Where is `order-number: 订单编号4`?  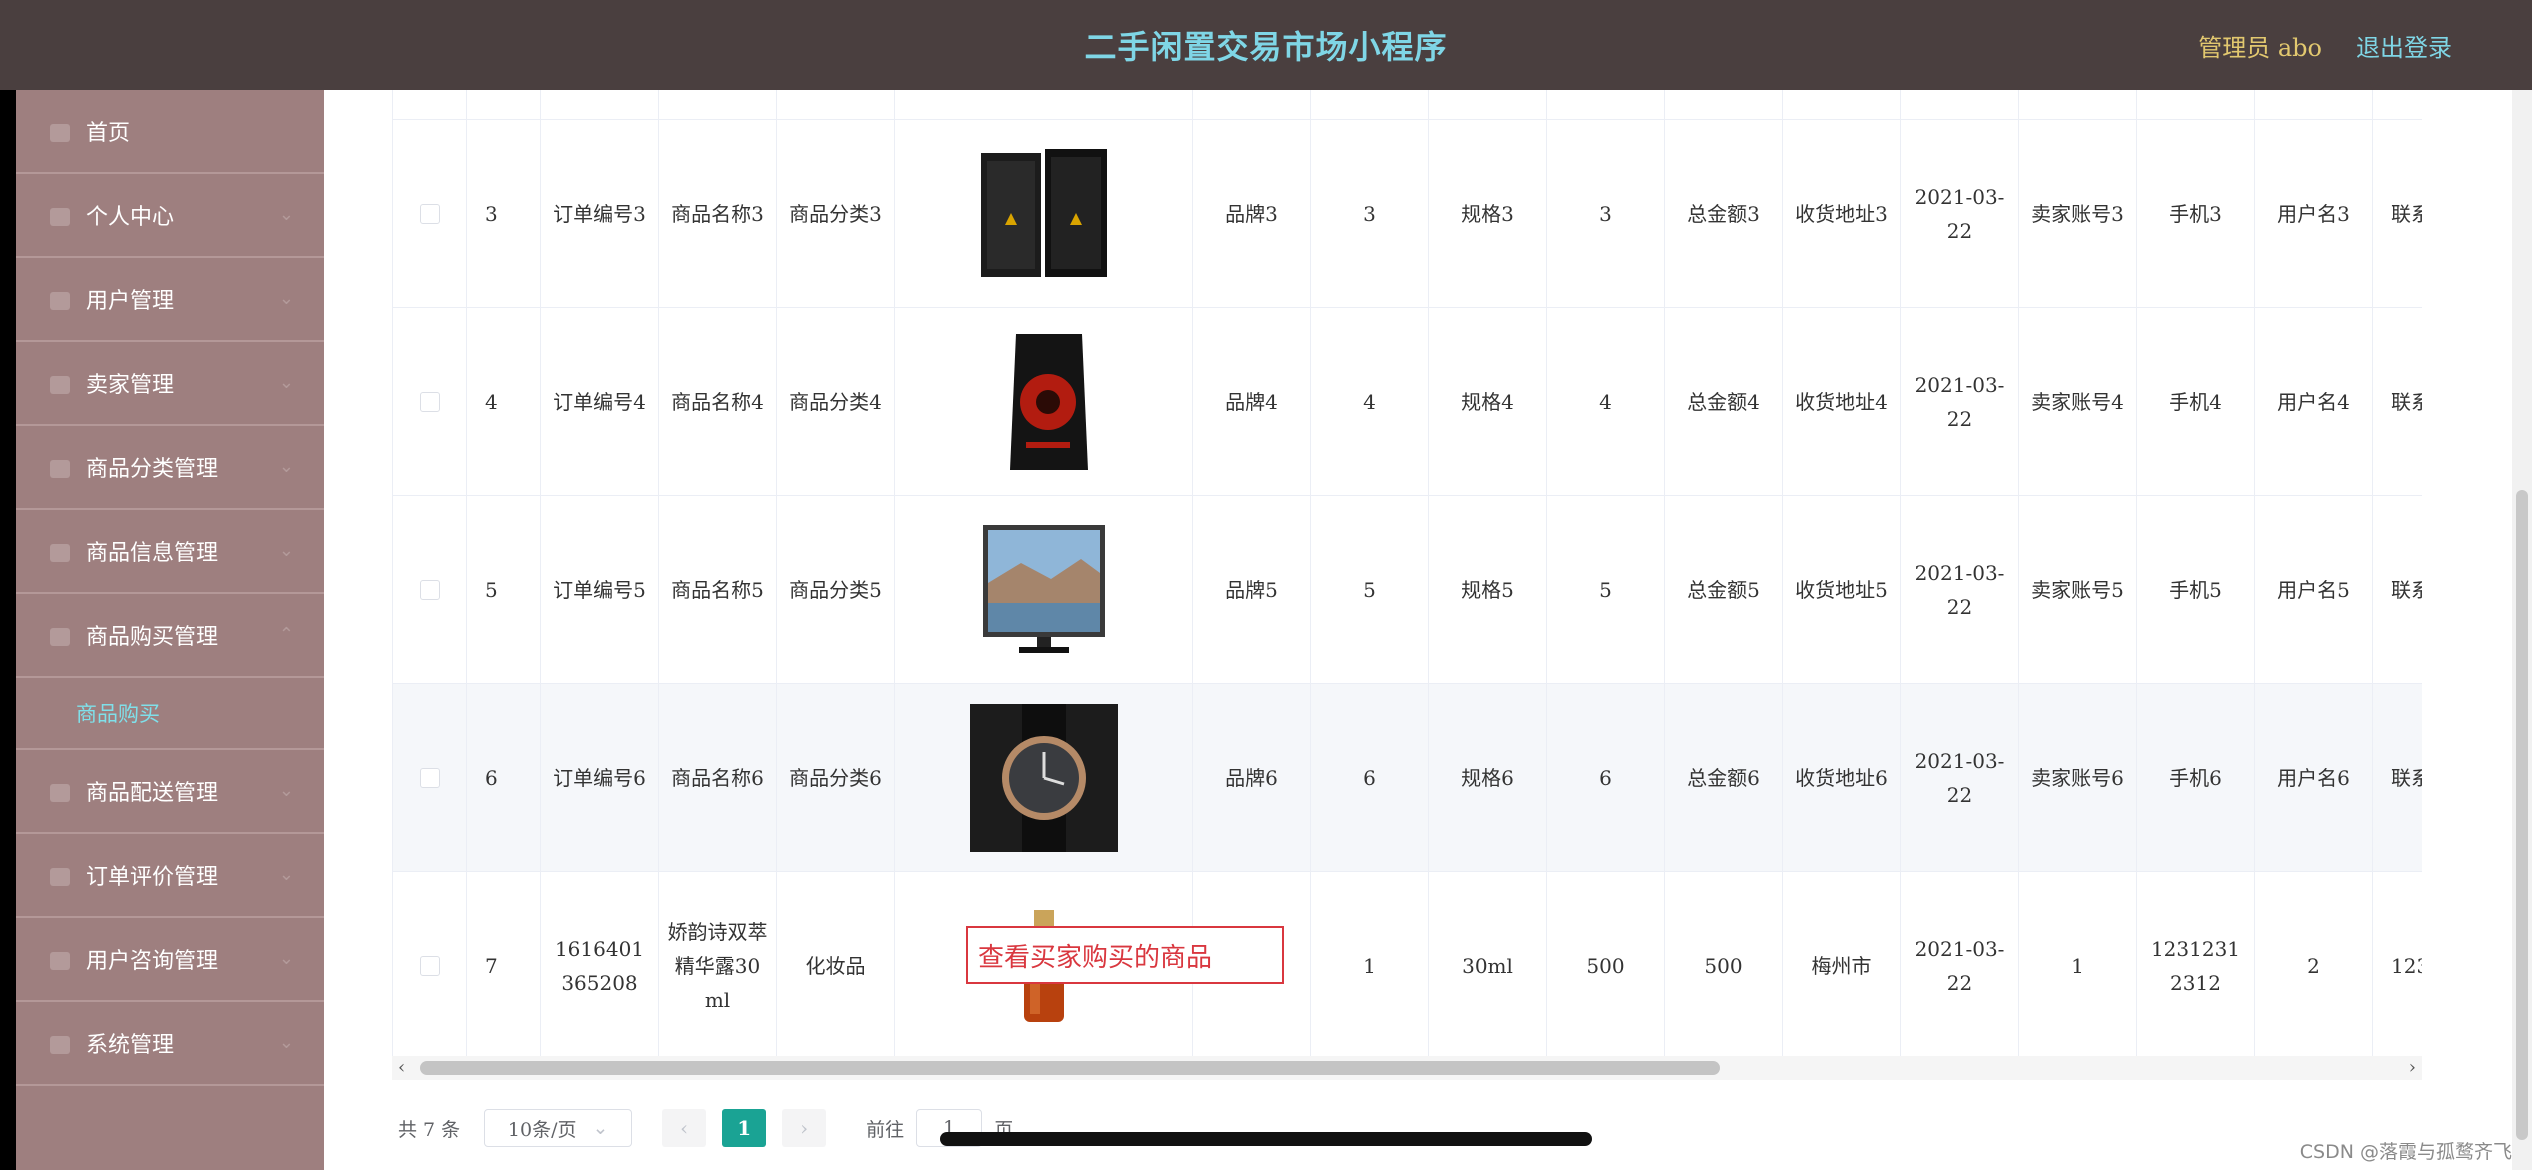
order-number: 订单编号4 is located at coordinates (600, 401).